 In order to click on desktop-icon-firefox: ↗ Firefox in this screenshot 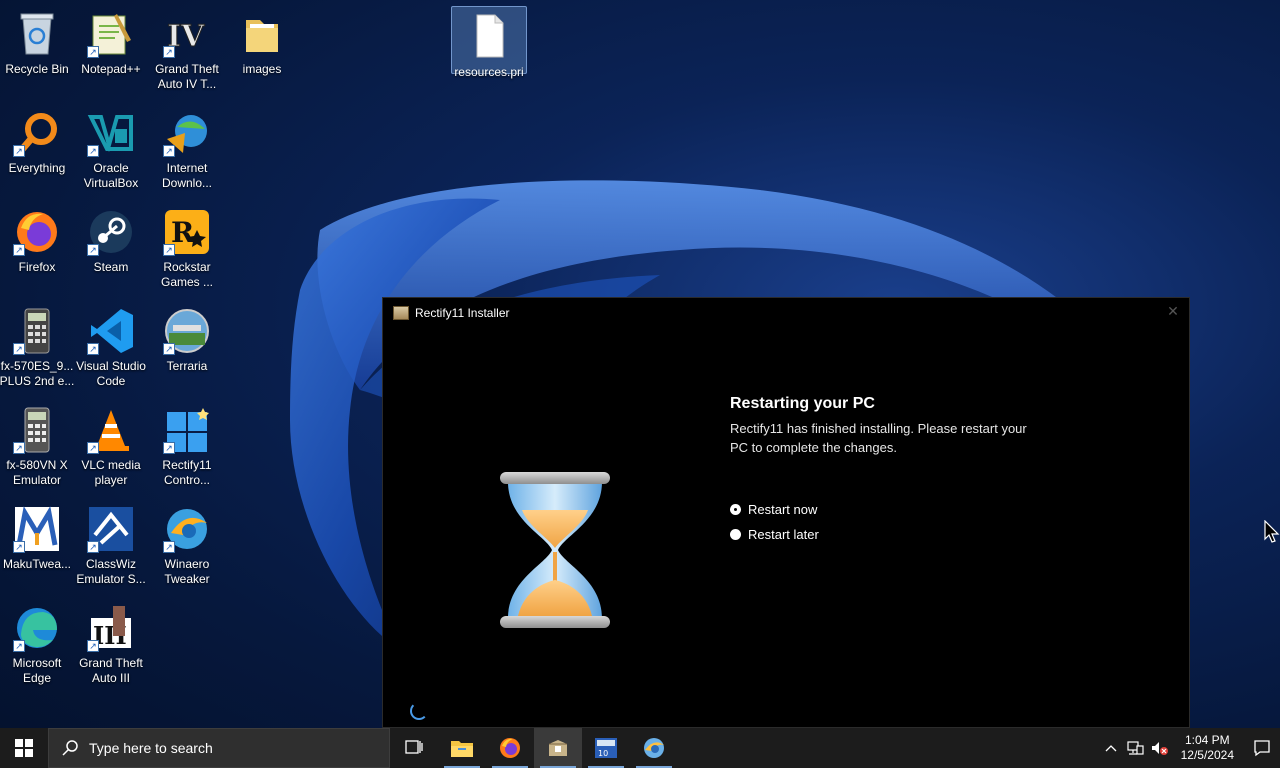, I will do `click(37, 238)`.